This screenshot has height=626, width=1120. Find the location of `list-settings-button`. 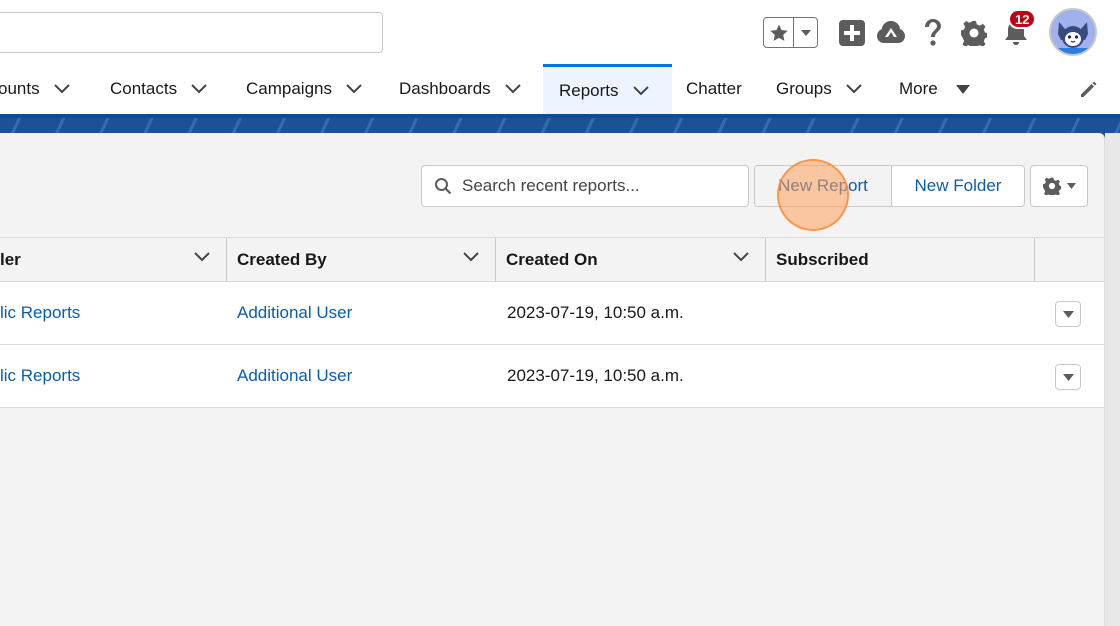

list-settings-button is located at coordinates (1059, 186).